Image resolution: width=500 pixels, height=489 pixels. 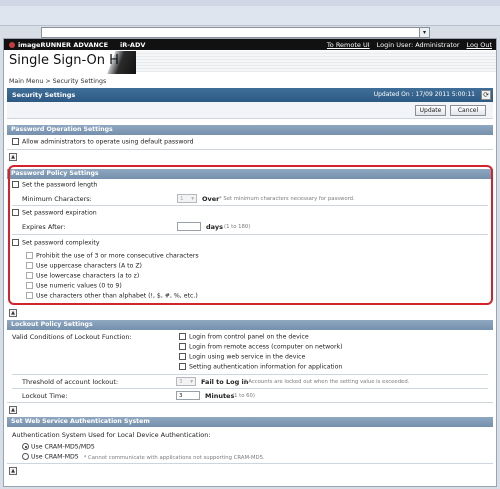 What do you see at coordinates (250, 325) in the screenshot?
I see `lockout-heading: Lockout Policy Settings` at bounding box center [250, 325].